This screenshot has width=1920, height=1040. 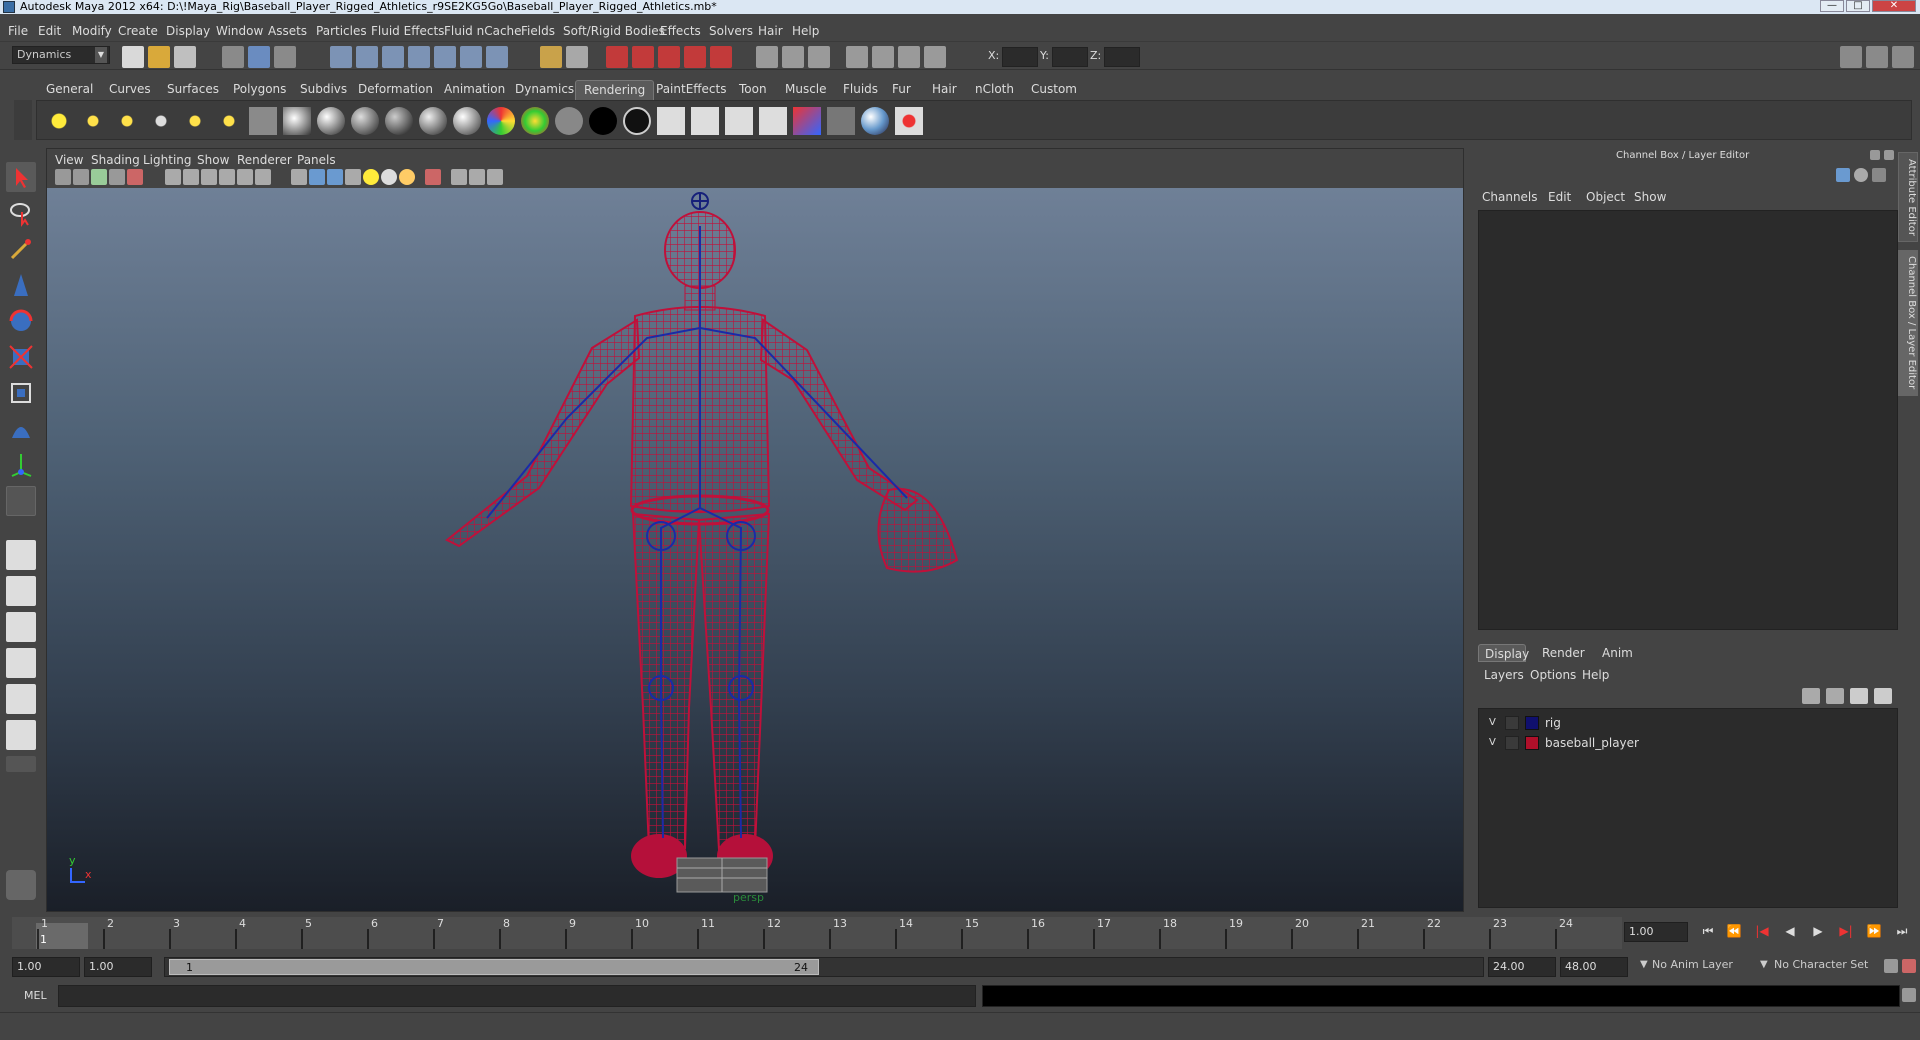 What do you see at coordinates (118, 967) in the screenshot?
I see `playback-start-field: 1.00` at bounding box center [118, 967].